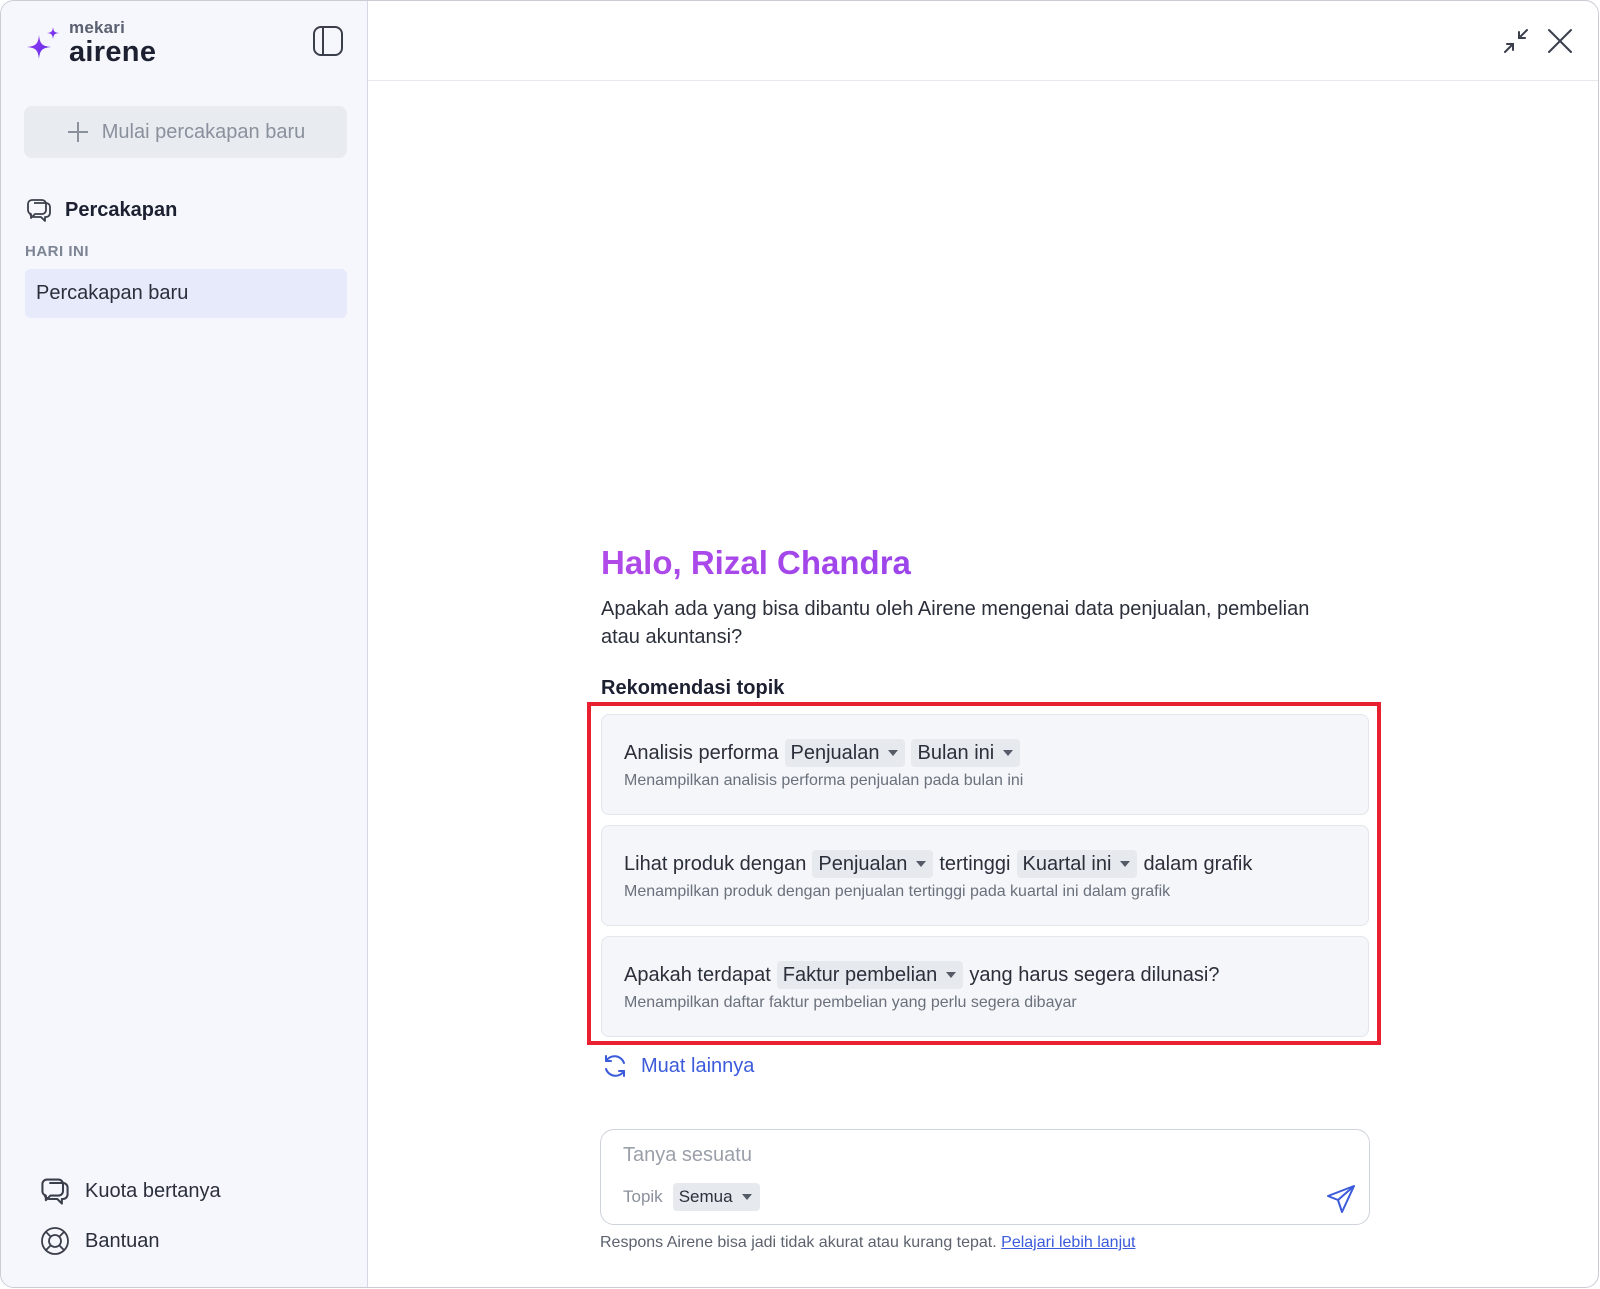 Image resolution: width=1600 pixels, height=1289 pixels. Describe the element at coordinates (328, 41) in the screenshot. I see `sidebar-toggle-icon` at that location.